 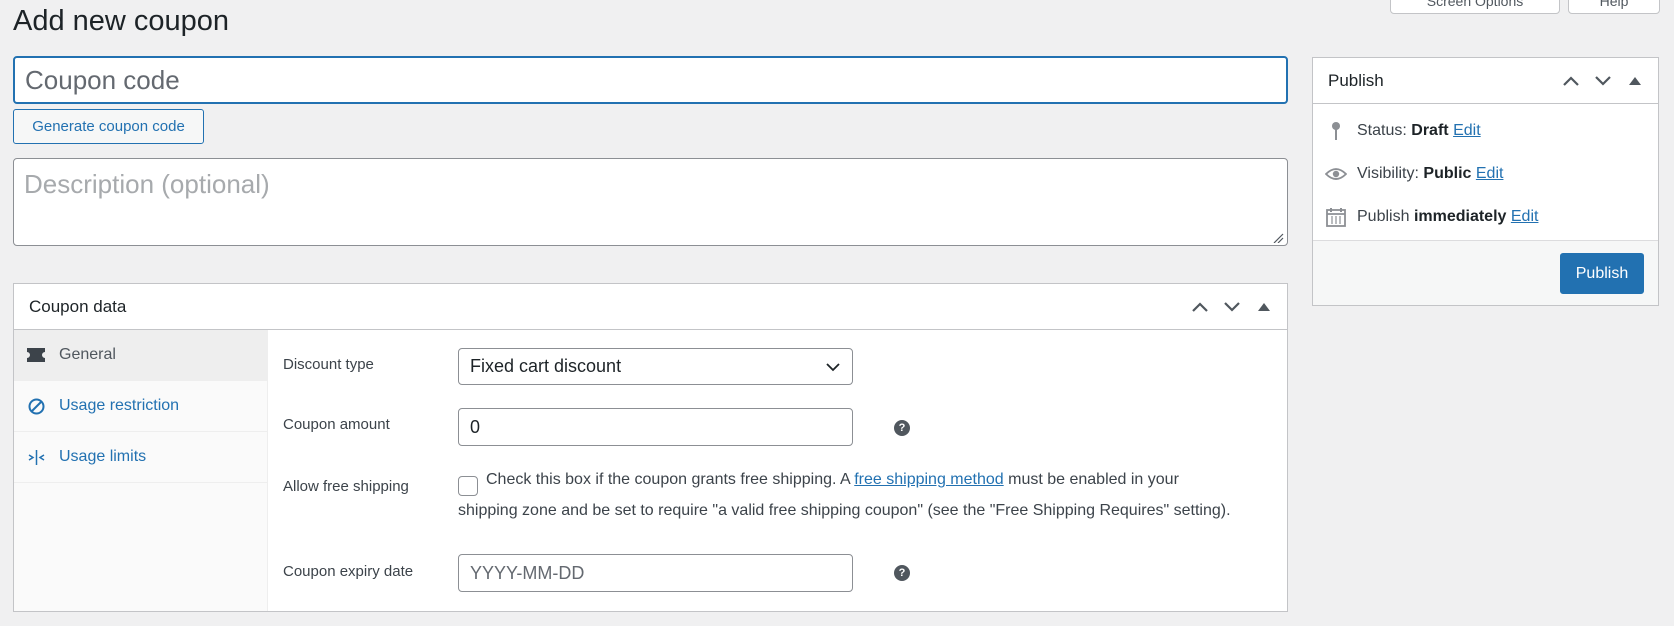 What do you see at coordinates (1356, 80) in the screenshot?
I see `publish-title: Publish` at bounding box center [1356, 80].